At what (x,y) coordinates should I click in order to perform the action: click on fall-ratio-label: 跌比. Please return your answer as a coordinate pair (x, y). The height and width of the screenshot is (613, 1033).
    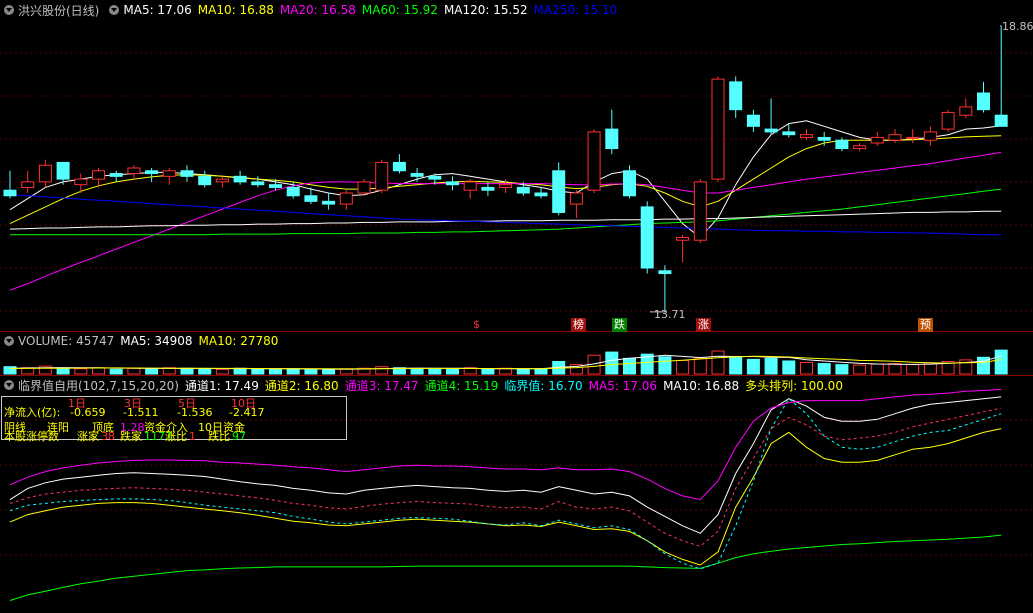
    Looking at the image, I should click on (219, 436).